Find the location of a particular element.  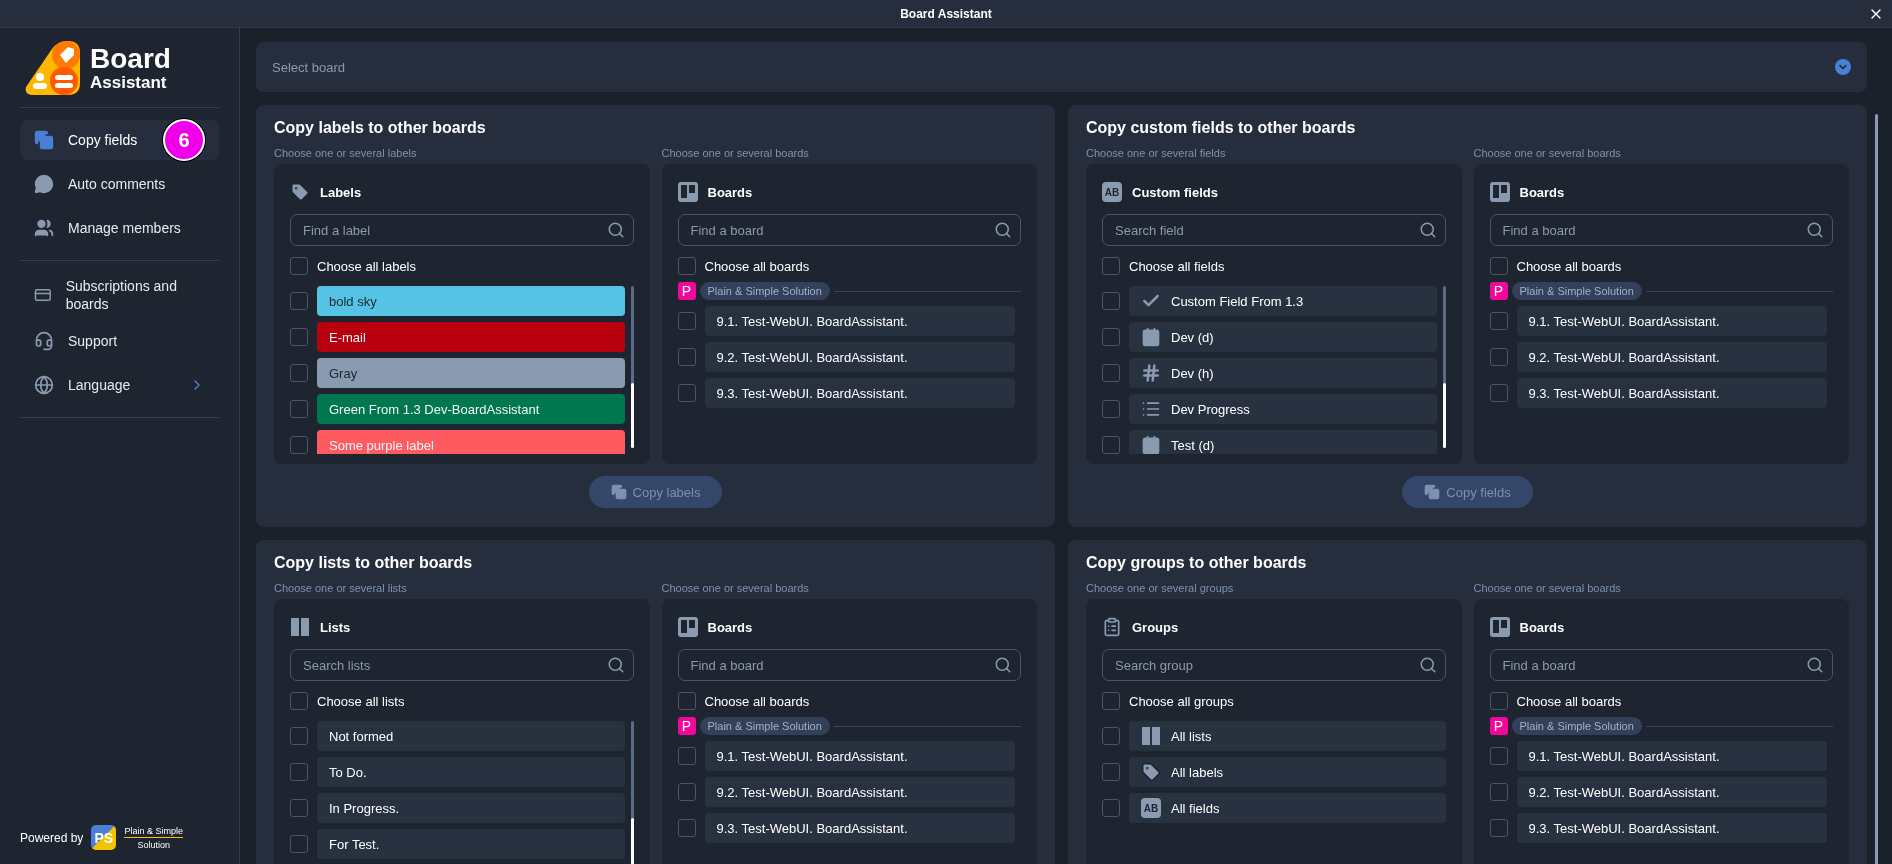

nav-label: Copy fields is located at coordinates (103, 140).